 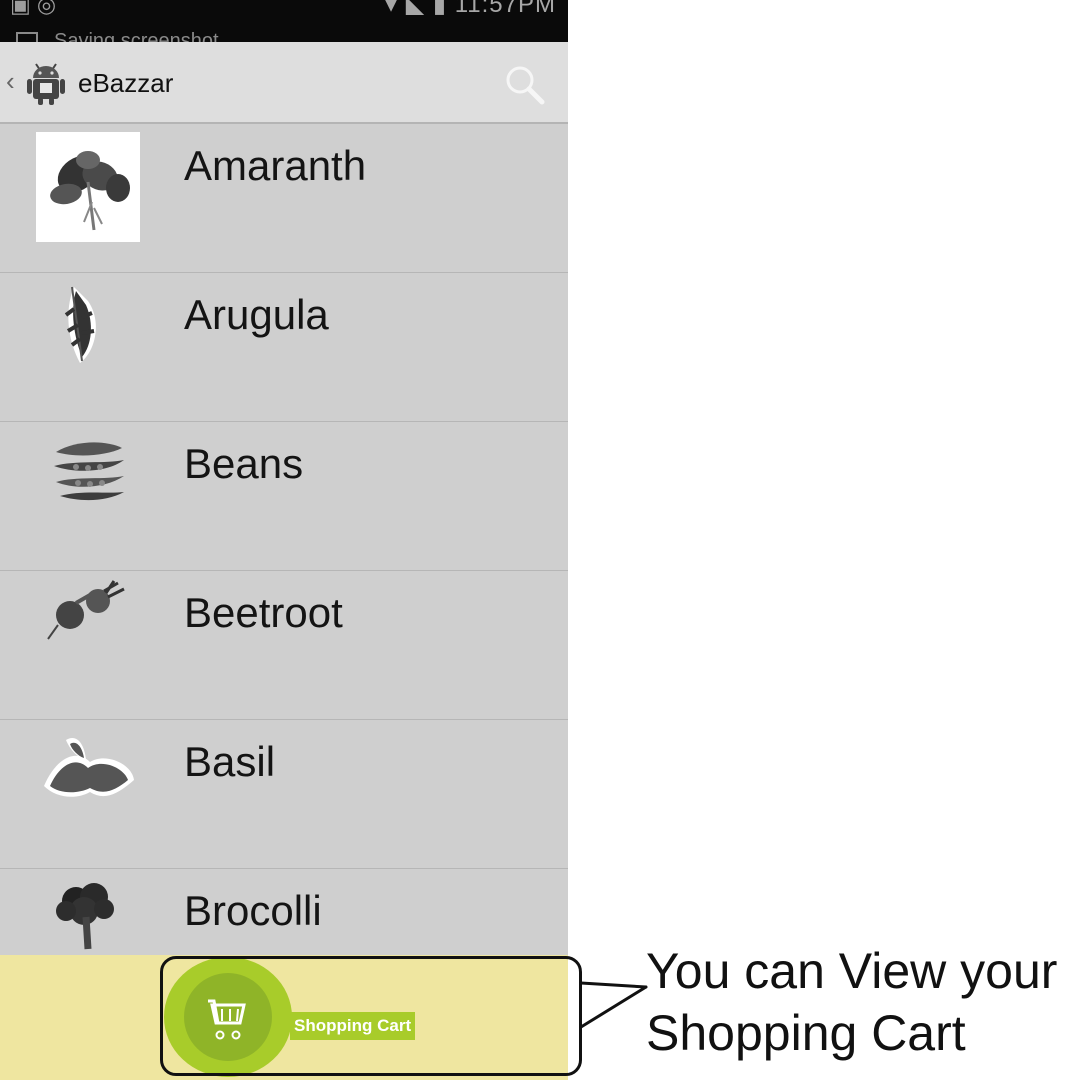 I want to click on search-icon, so click(x=525, y=85).